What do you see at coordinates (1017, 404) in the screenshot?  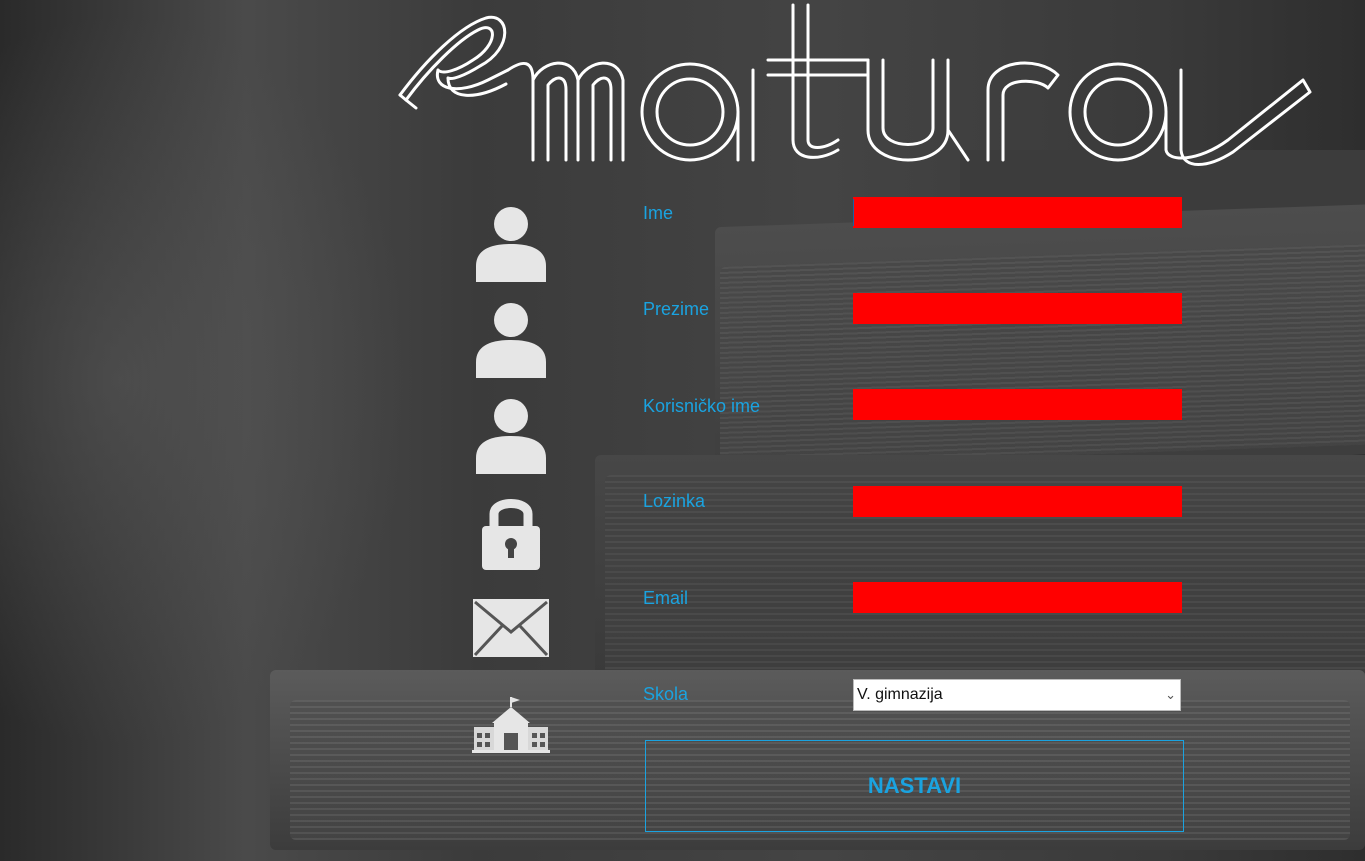 I see `korisnicko-ime-input` at bounding box center [1017, 404].